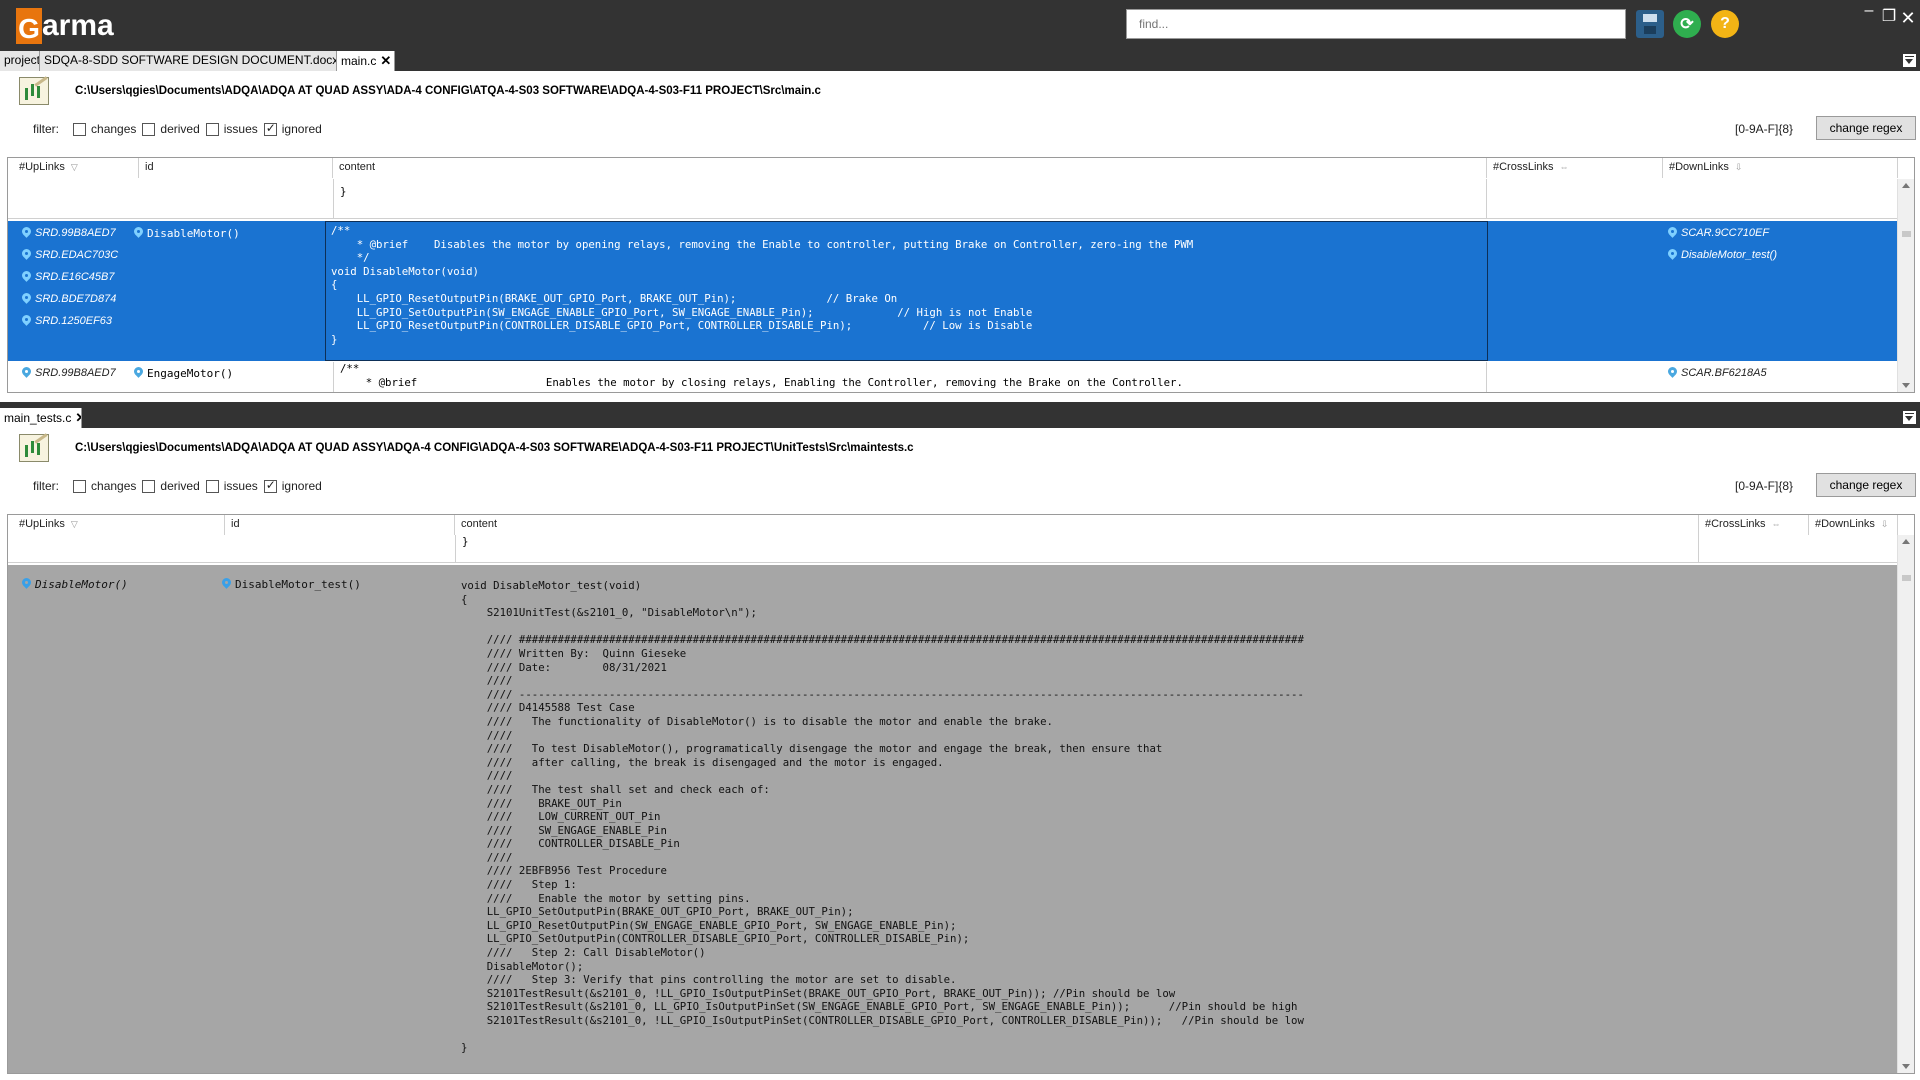 The height and width of the screenshot is (1080, 1920). I want to click on app-logo: G arma, so click(65, 26).